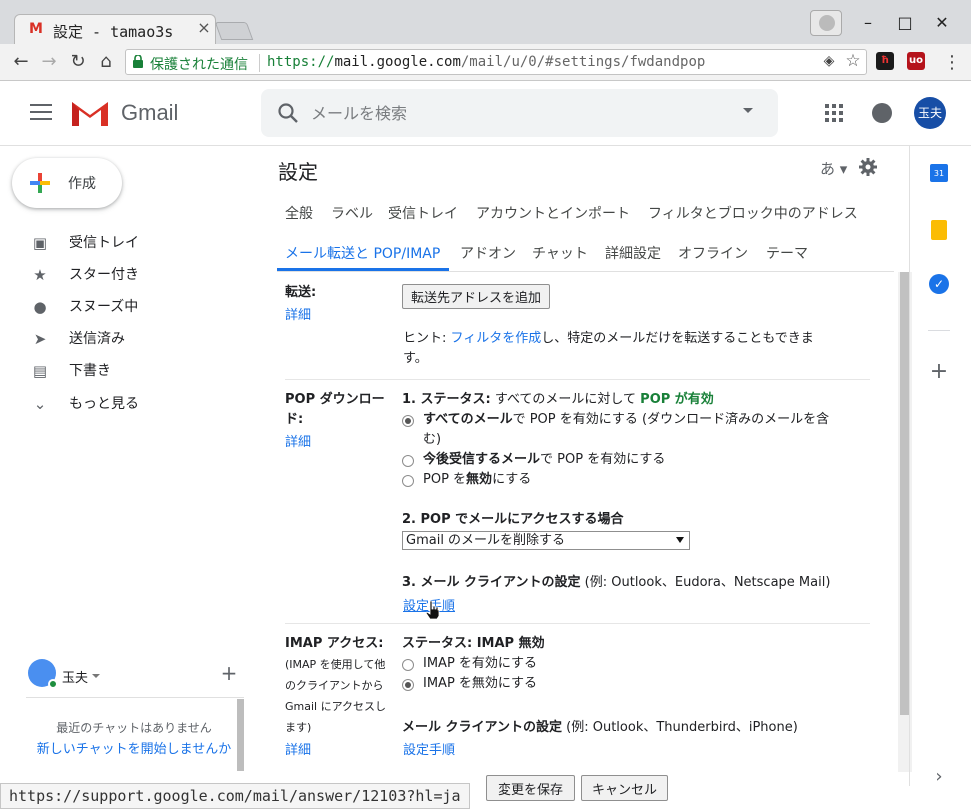 This screenshot has height=811, width=971. What do you see at coordinates (204, 28) in the screenshot?
I see `tab-close-icon: ×` at bounding box center [204, 28].